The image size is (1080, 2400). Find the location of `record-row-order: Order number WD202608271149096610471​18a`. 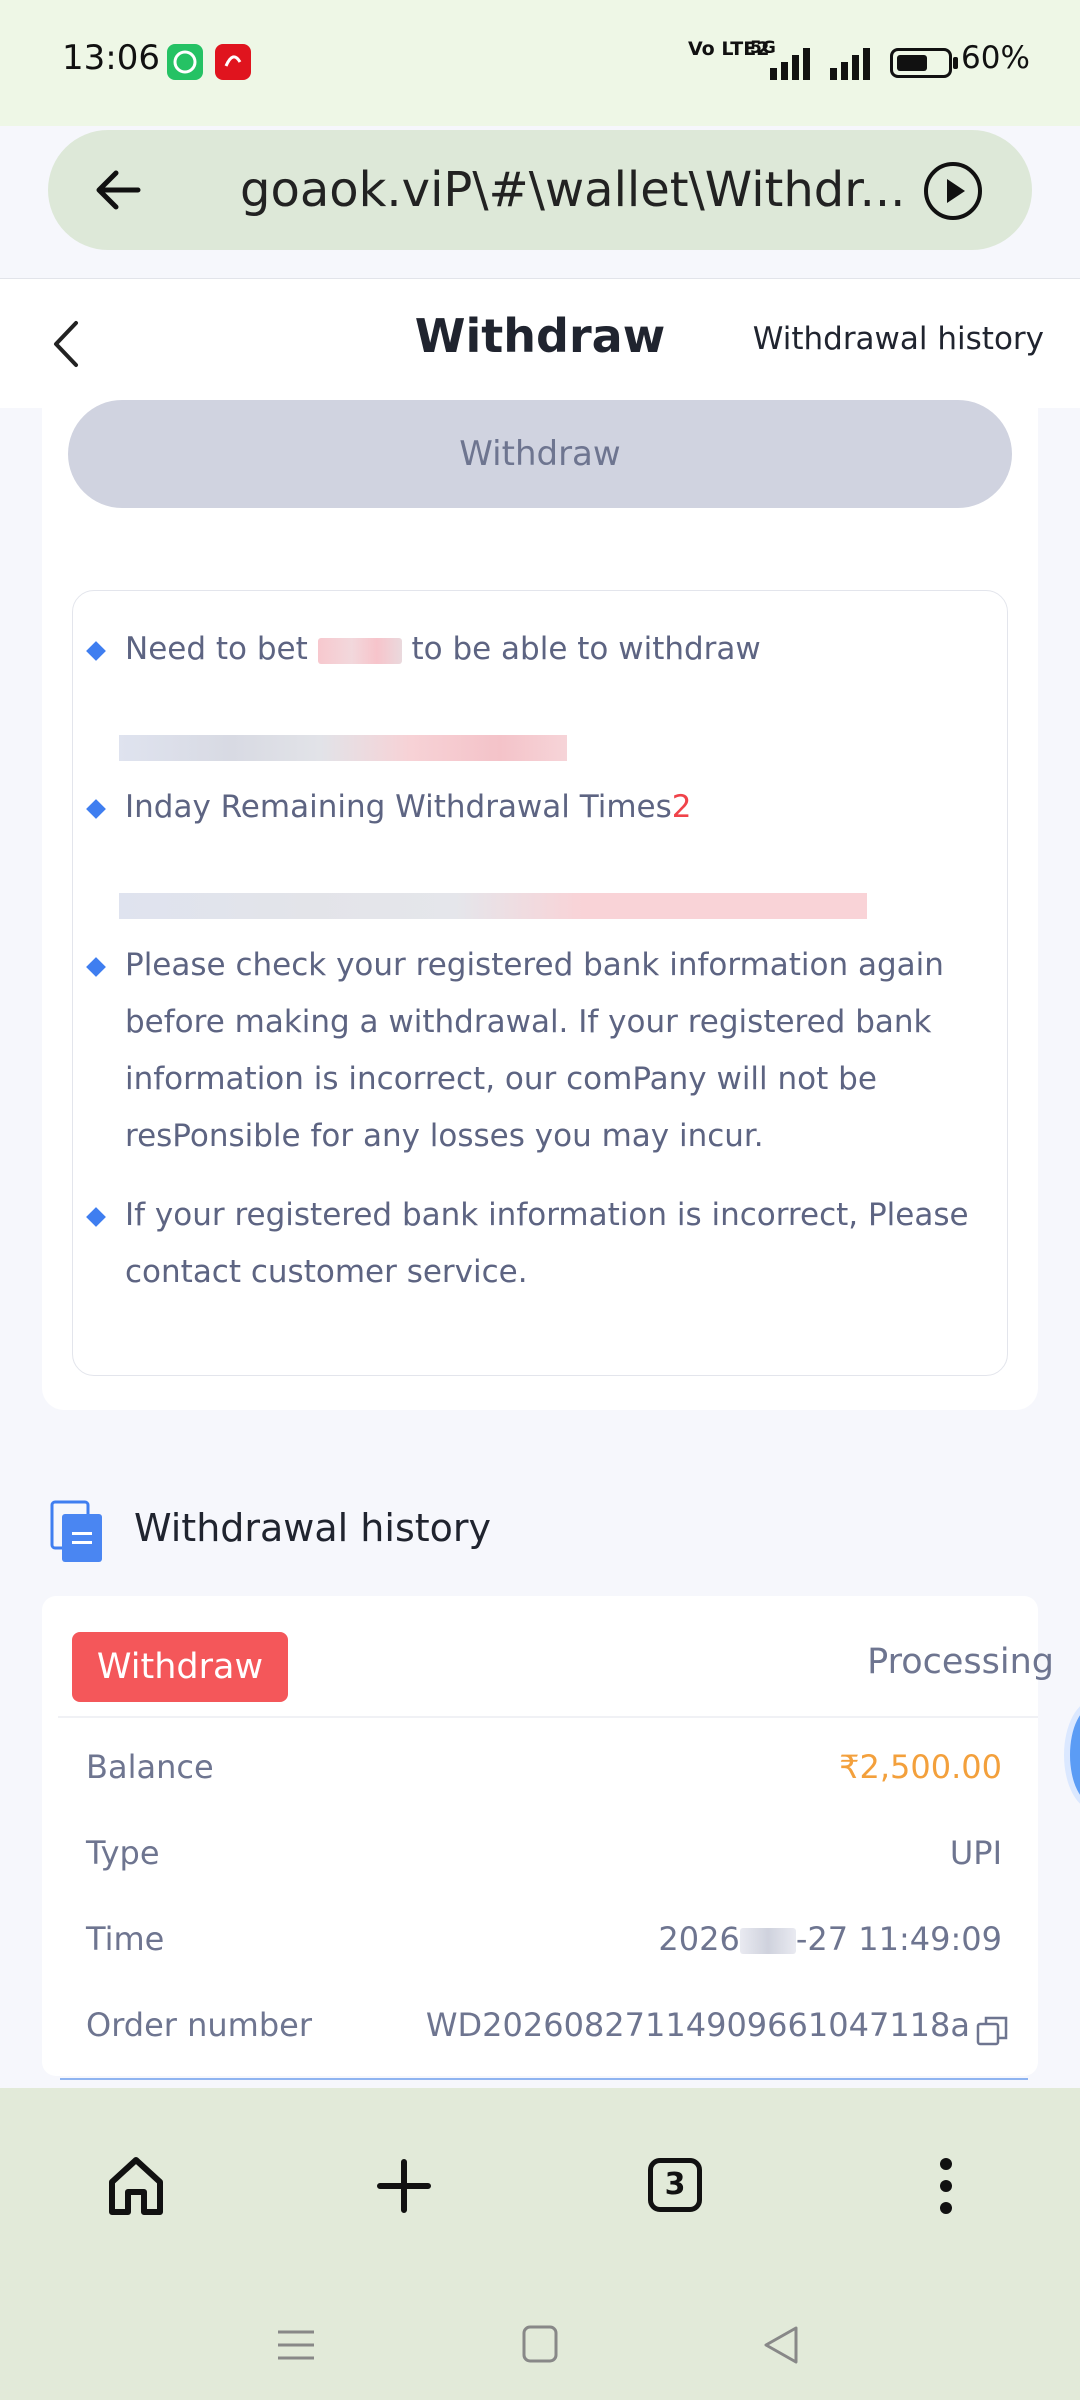

record-row-order: Order number WD202608271149096610471​18a is located at coordinates (547, 2031).